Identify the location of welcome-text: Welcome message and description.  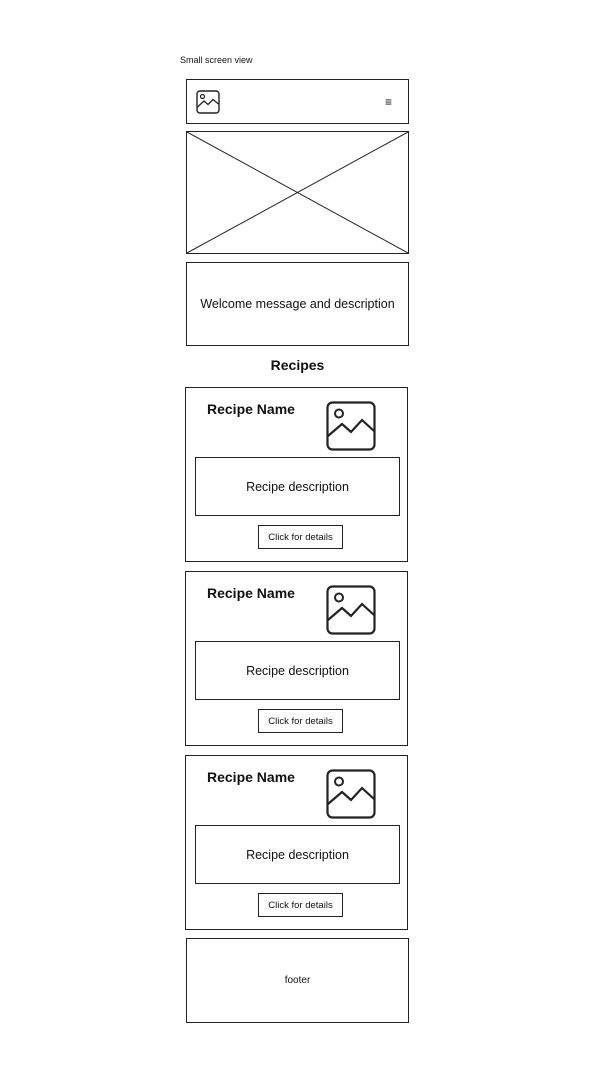
(297, 304).